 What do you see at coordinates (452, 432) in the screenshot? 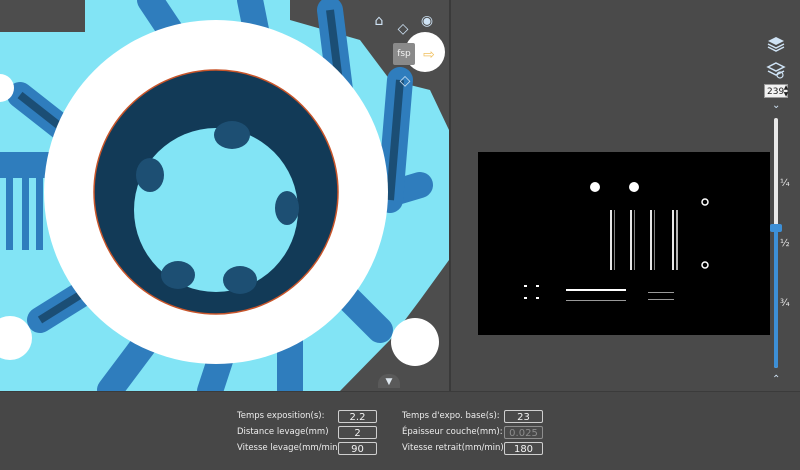
I see `layer-thickness-label: Épaisseur couche(mm):` at bounding box center [452, 432].